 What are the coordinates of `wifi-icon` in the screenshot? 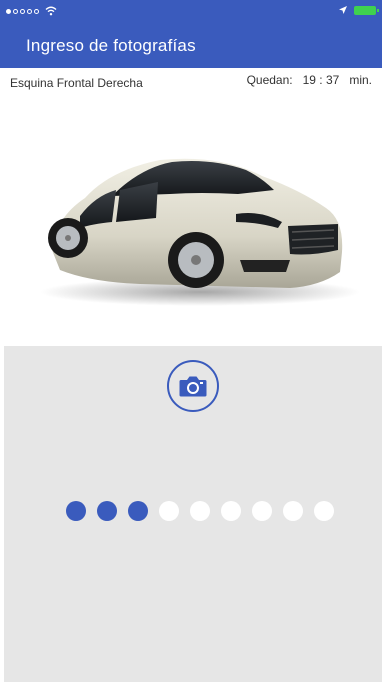 It's located at (51, 11).